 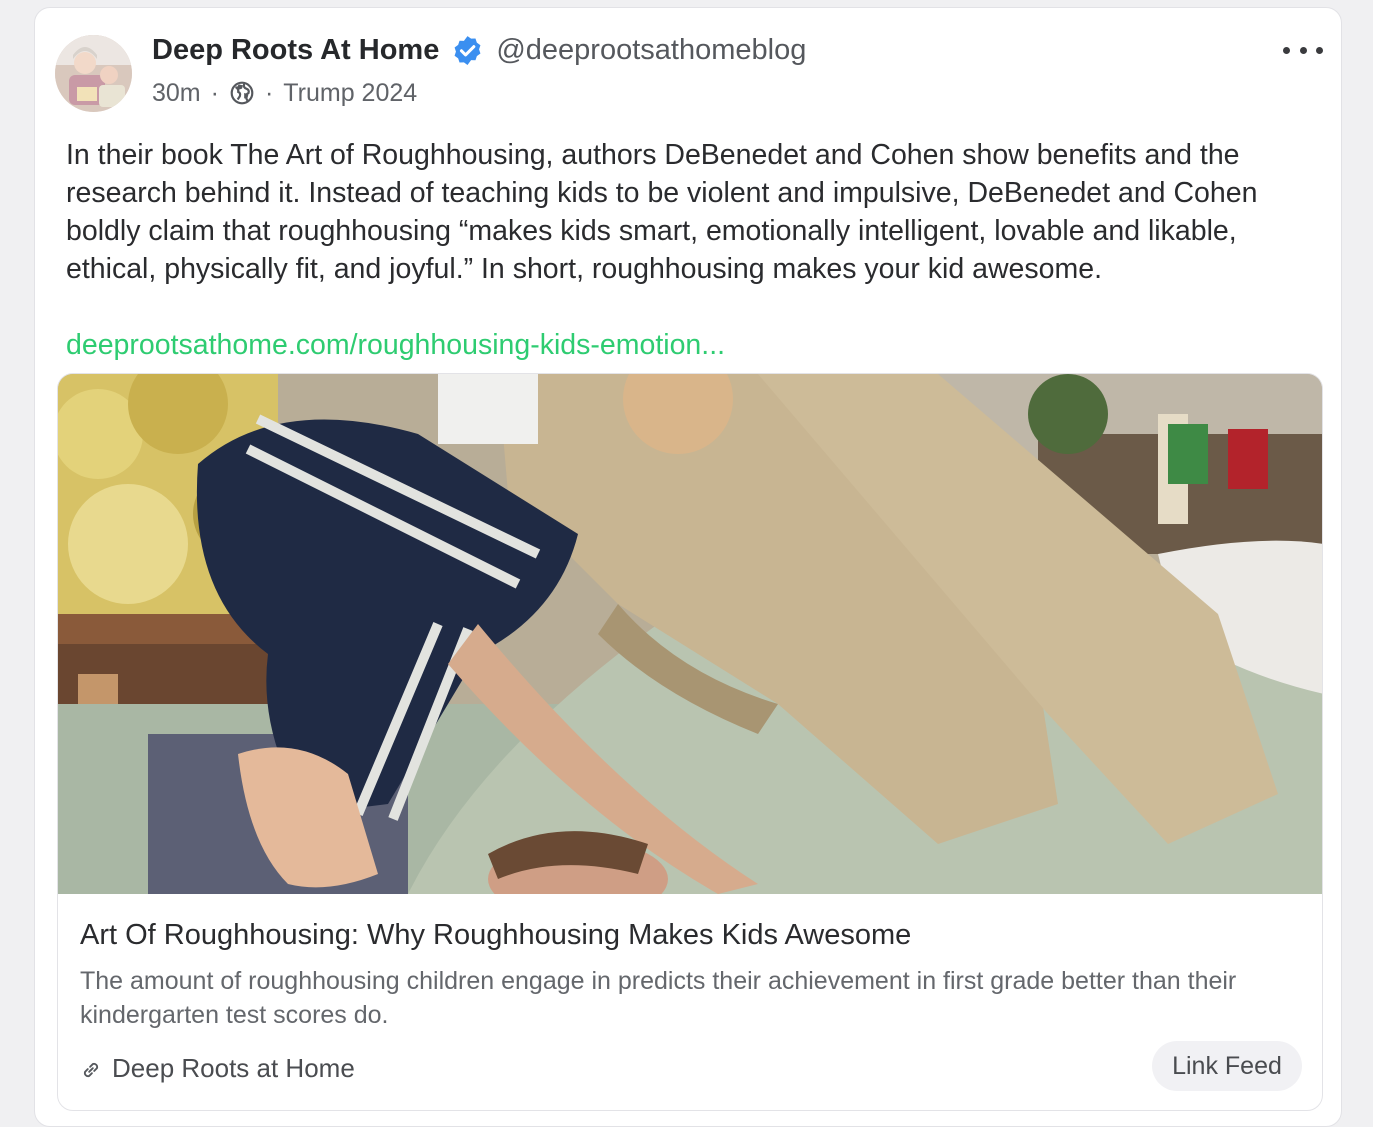 What do you see at coordinates (176, 93) in the screenshot?
I see `post-time: 30m` at bounding box center [176, 93].